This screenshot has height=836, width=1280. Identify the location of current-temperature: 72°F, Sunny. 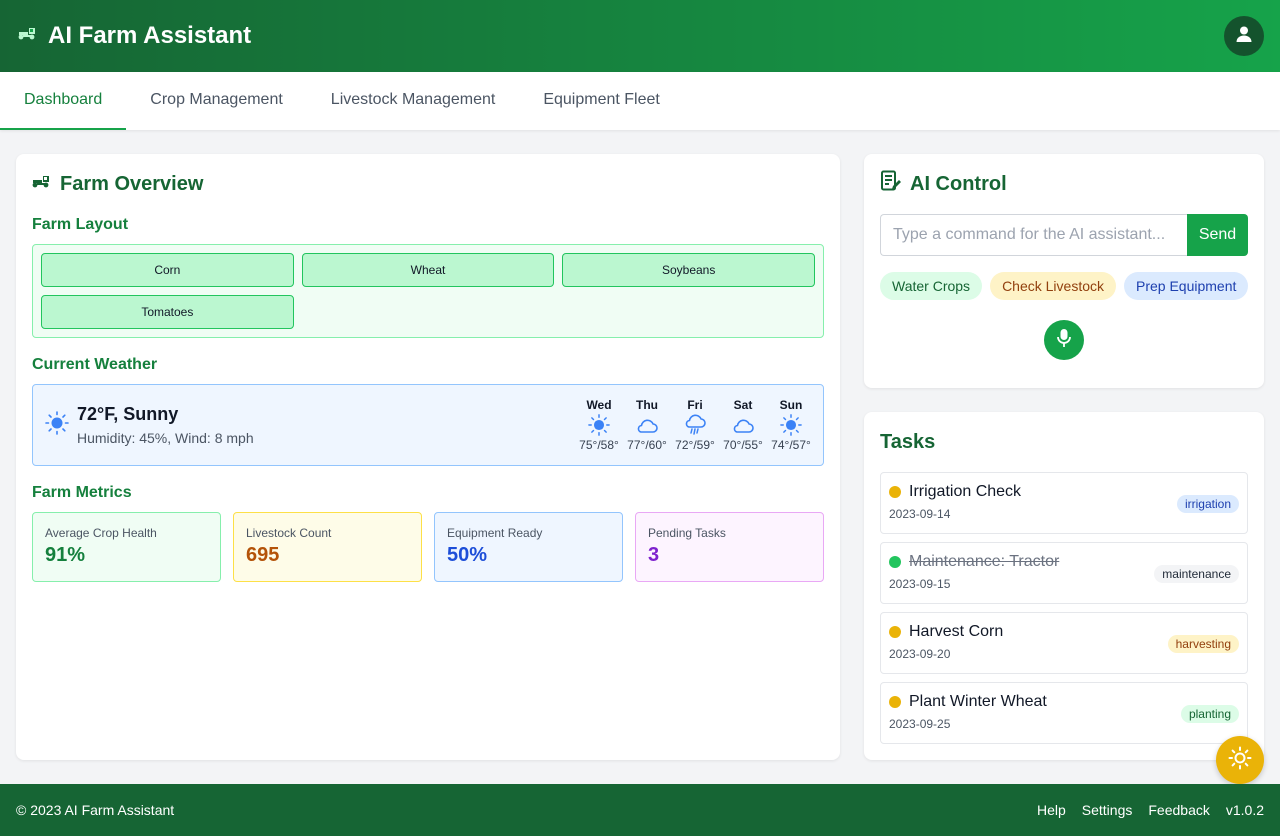
(128, 414).